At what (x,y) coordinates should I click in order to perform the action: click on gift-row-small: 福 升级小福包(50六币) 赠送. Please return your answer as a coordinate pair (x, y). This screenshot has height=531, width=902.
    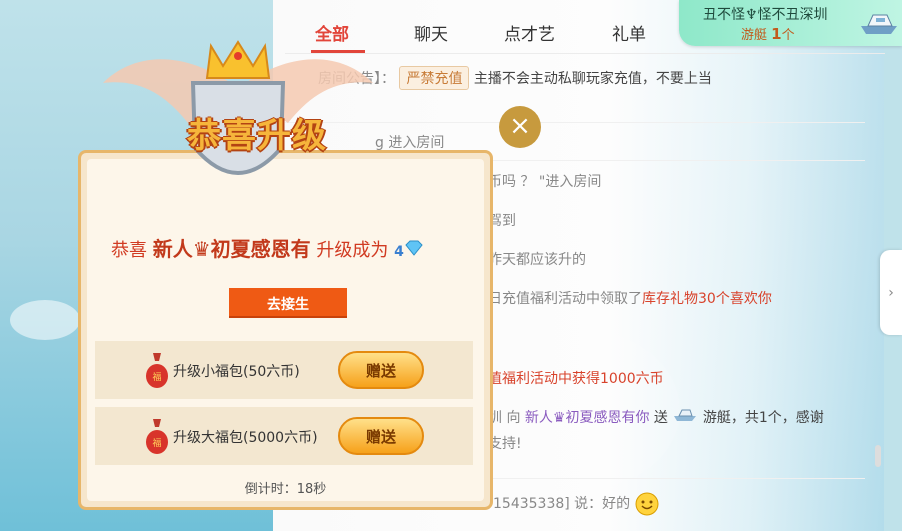
    Looking at the image, I should click on (284, 370).